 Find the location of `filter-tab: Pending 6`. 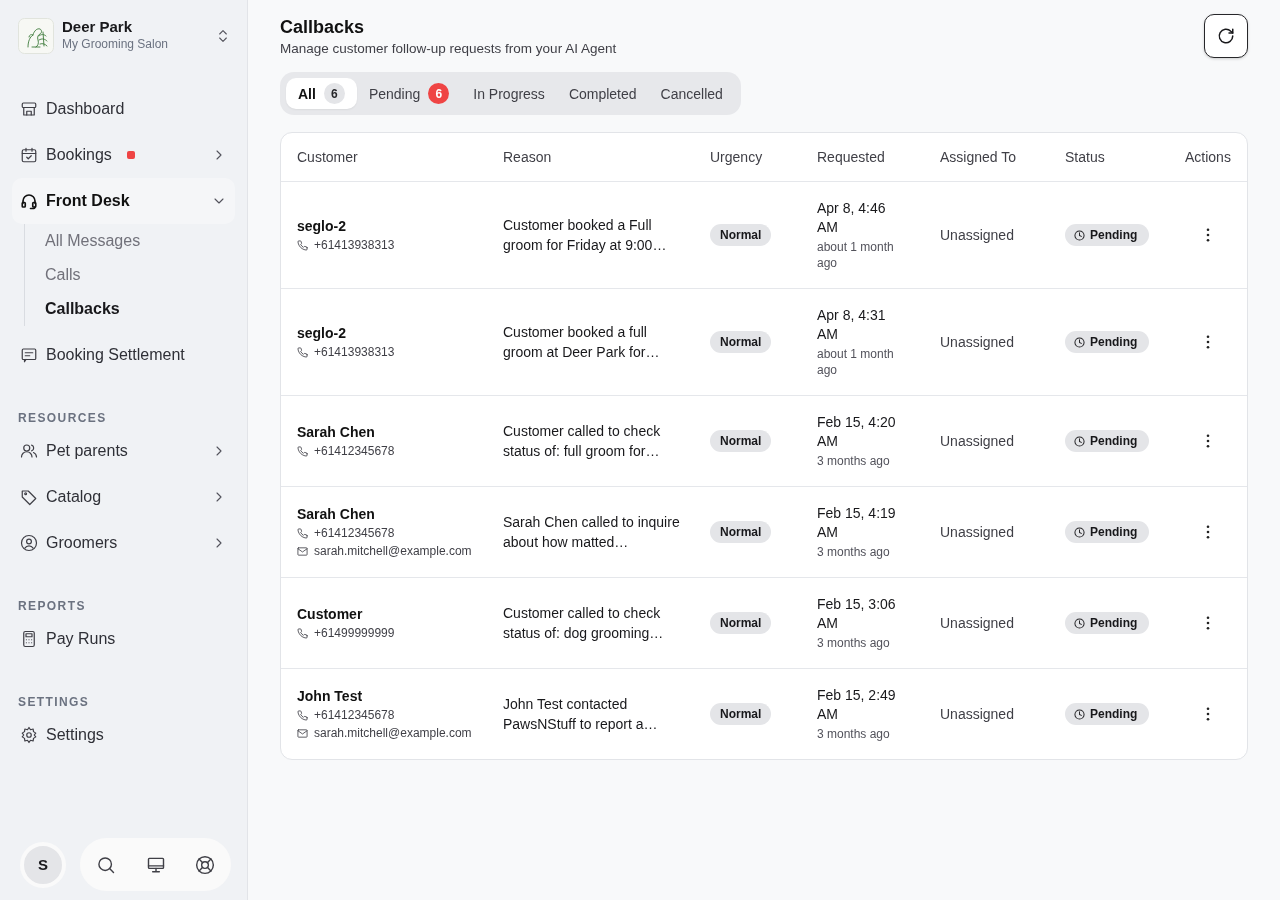

filter-tab: Pending 6 is located at coordinates (409, 93).